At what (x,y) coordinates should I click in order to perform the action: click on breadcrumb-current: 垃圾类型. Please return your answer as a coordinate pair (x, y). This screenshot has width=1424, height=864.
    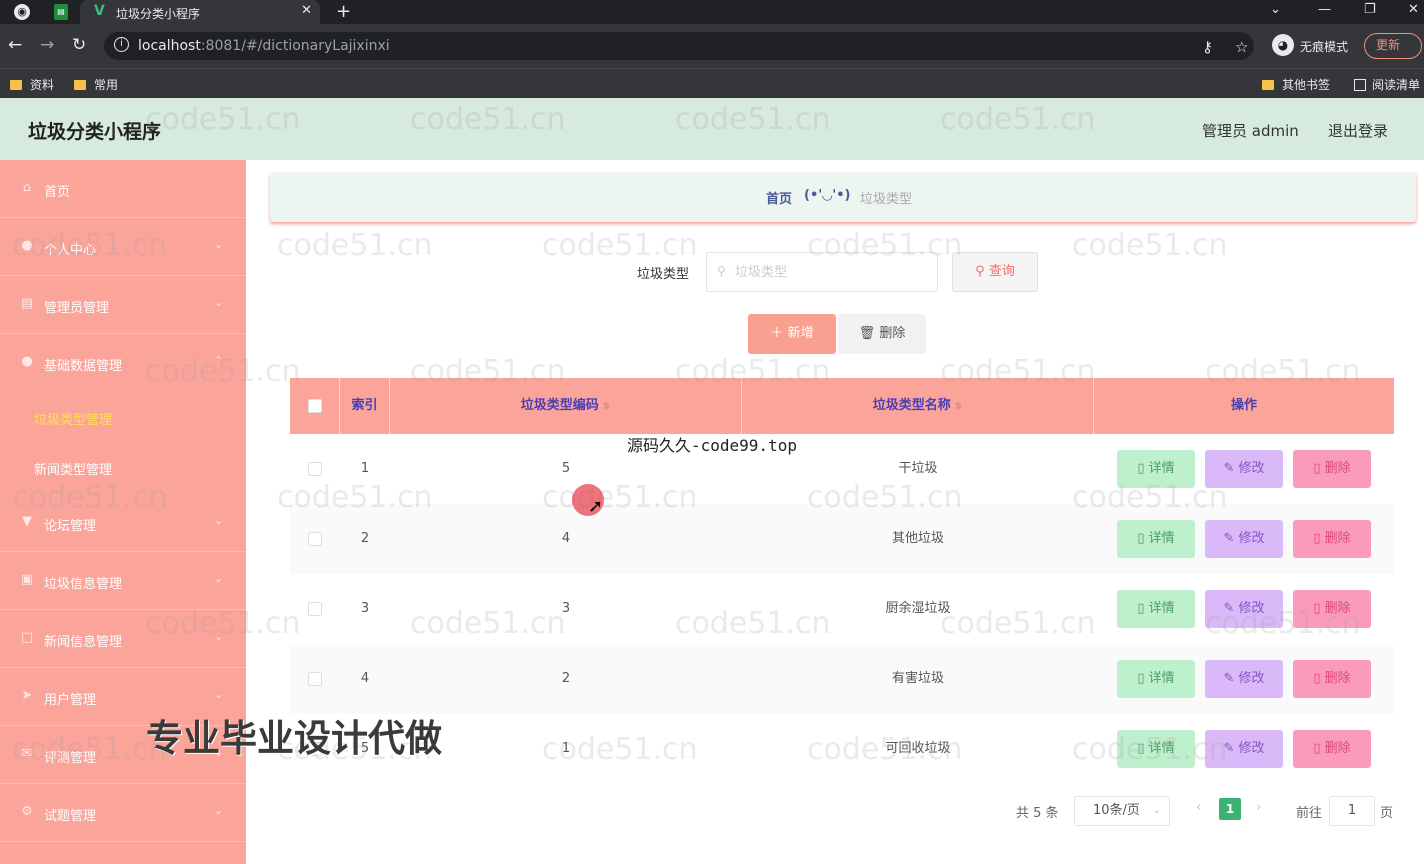
    Looking at the image, I should click on (886, 199).